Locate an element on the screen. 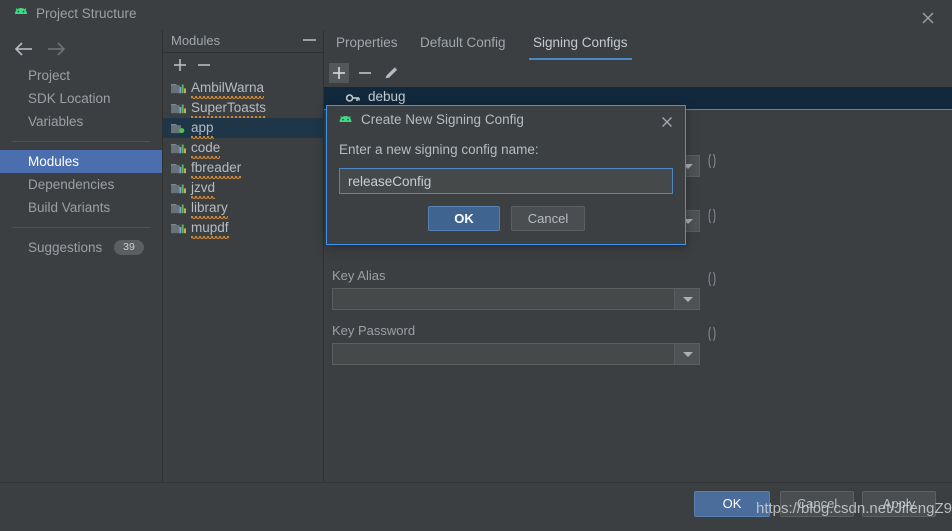 This screenshot has height=531, width=952. sidebar-item-suggestions: Suggestions 39 is located at coordinates (81, 247).